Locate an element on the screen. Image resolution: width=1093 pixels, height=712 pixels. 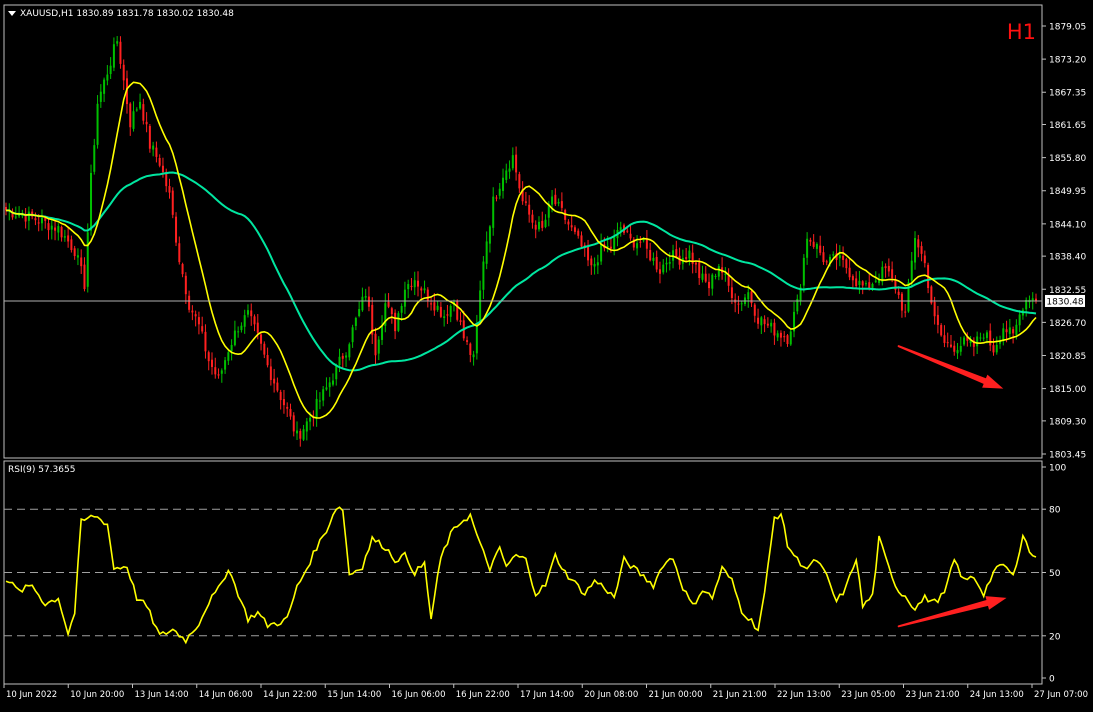
price-tick-label: 1879.05 is located at coordinates (1067, 28).